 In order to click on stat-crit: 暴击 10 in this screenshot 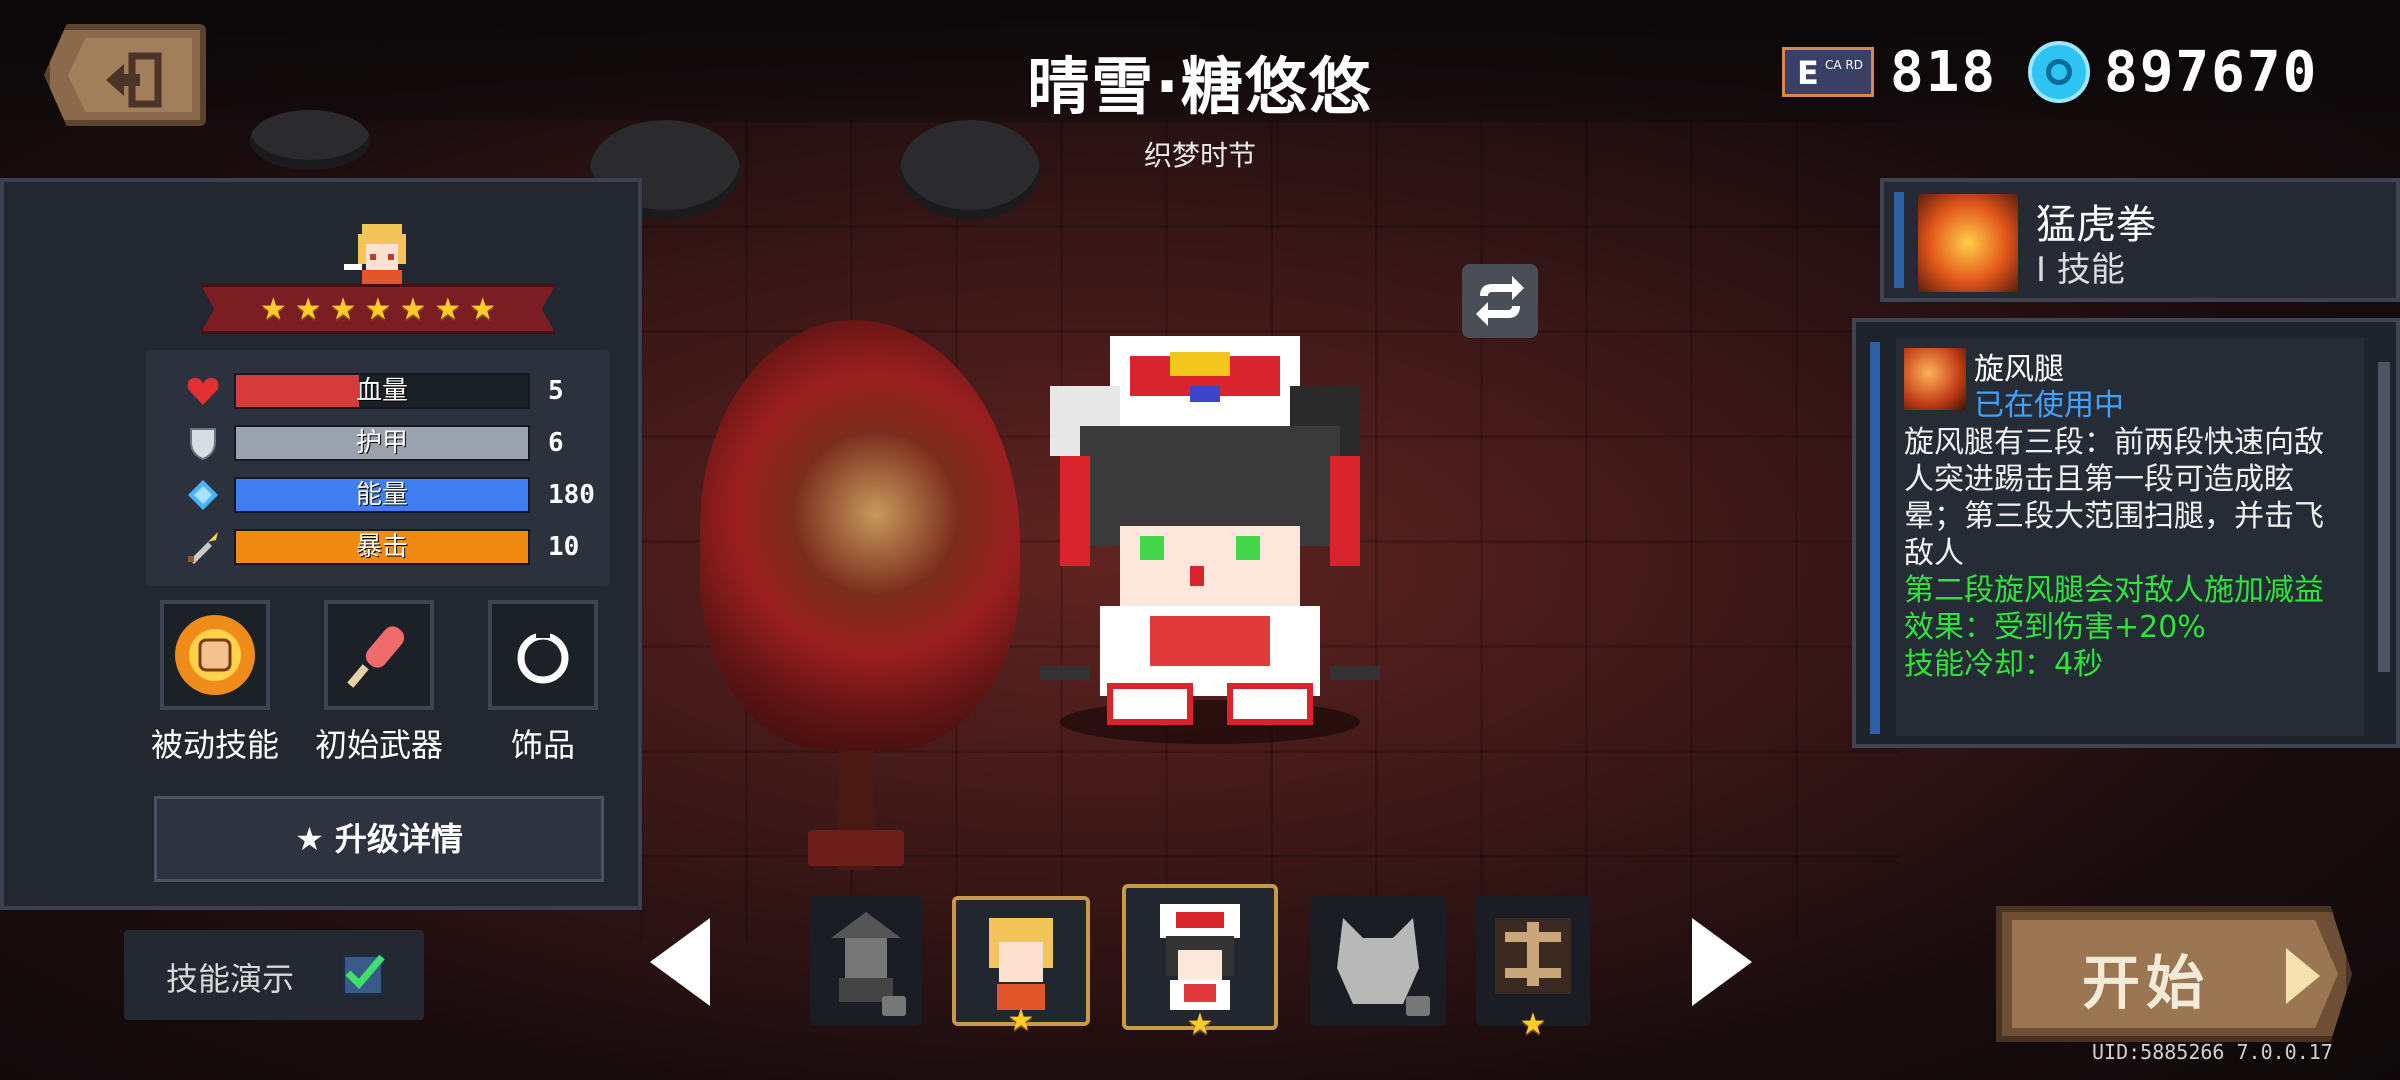, I will do `click(381, 547)`.